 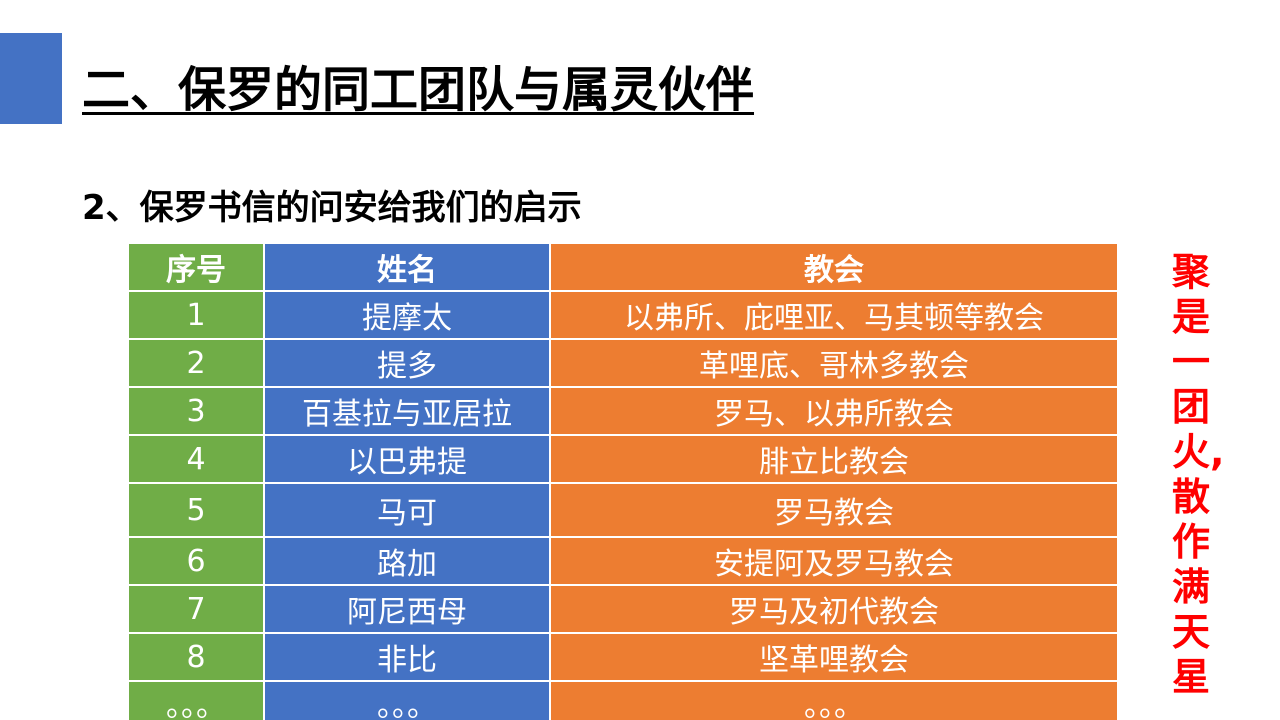 I want to click on cell-name: 阿尼西母, so click(x=407, y=609).